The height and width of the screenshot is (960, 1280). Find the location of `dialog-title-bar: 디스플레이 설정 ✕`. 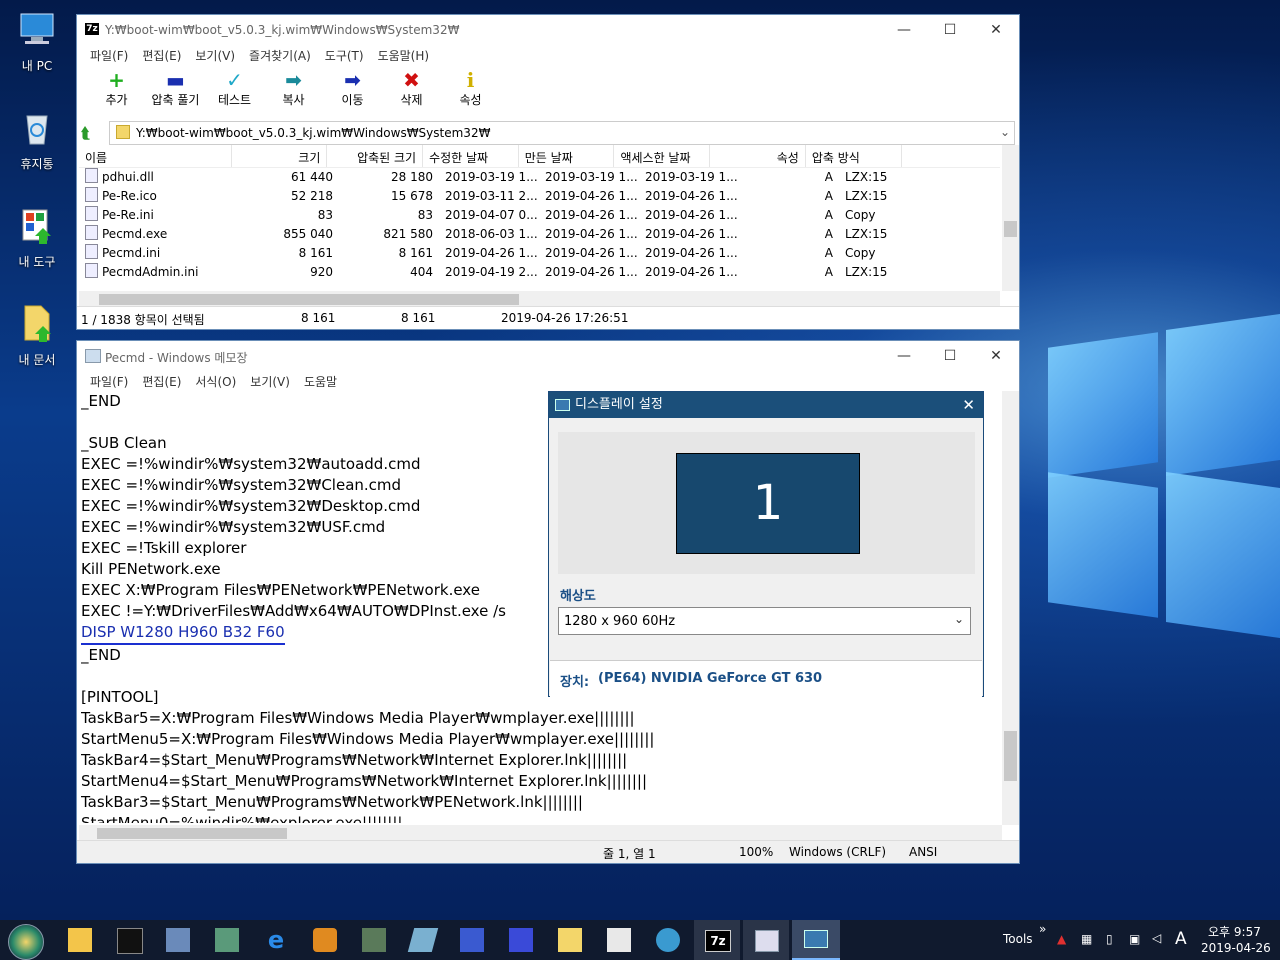

dialog-title-bar: 디스플레이 설정 ✕ is located at coordinates (766, 405).